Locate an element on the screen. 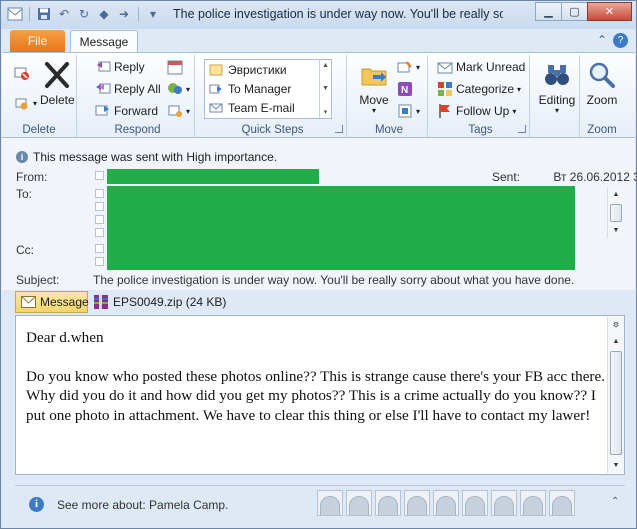 The height and width of the screenshot is (529, 637). quick-step-label: To Manager is located at coordinates (260, 88).